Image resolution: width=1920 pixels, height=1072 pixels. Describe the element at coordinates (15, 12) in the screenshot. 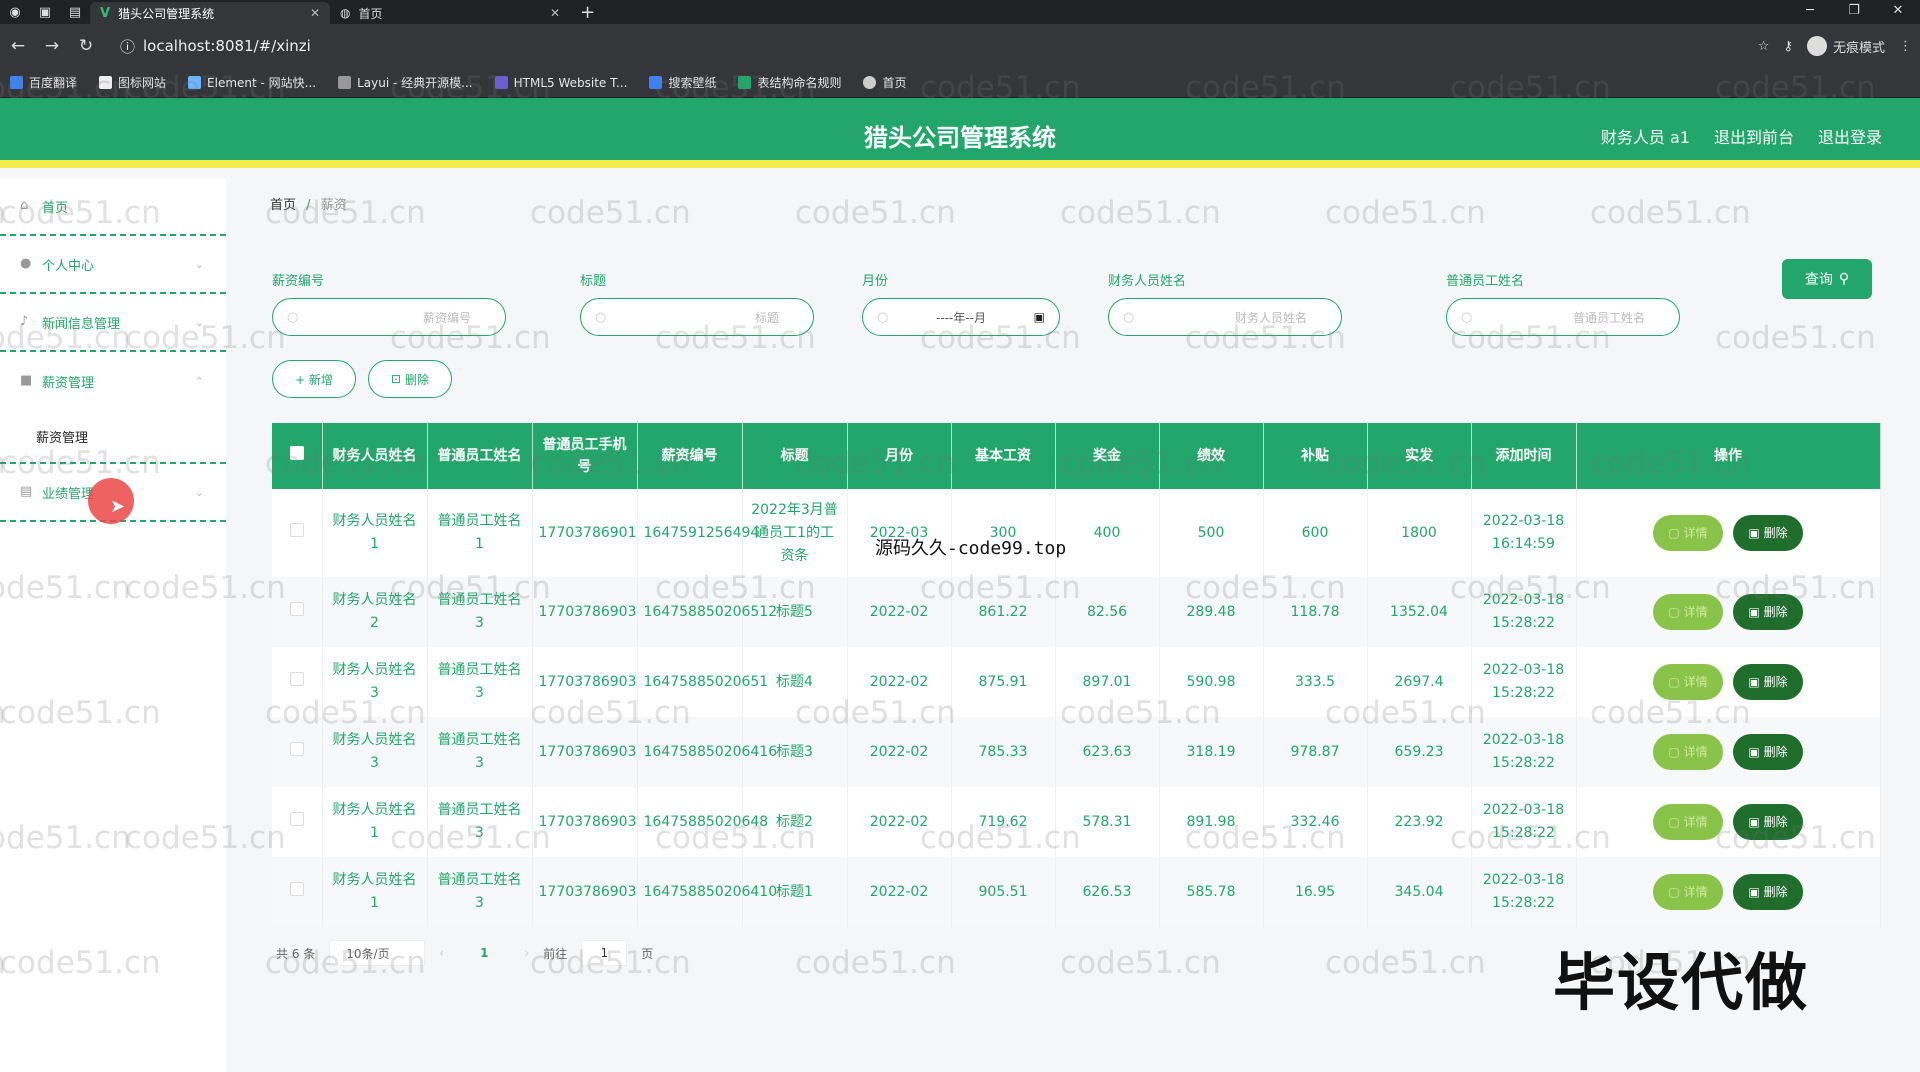

I see `chrome-menu-icon: ◉` at that location.